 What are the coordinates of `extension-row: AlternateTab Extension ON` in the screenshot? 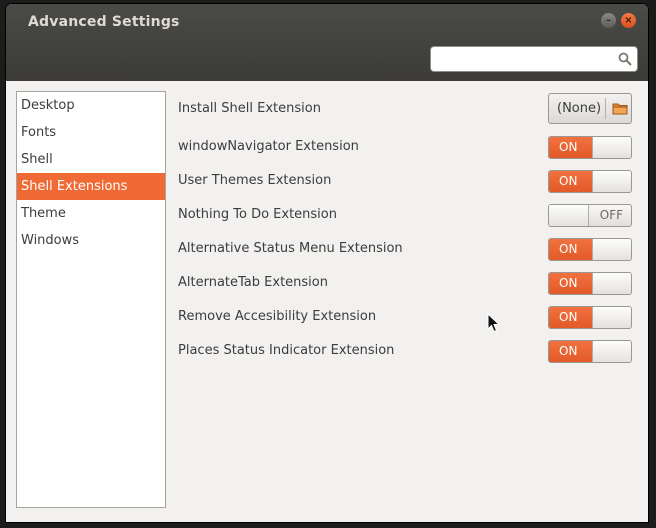 It's located at (409, 284).